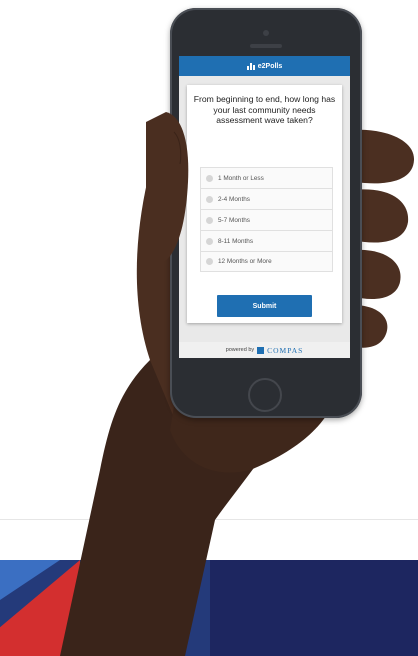  What do you see at coordinates (167, 187) in the screenshot?
I see `thumb-illustration` at bounding box center [167, 187].